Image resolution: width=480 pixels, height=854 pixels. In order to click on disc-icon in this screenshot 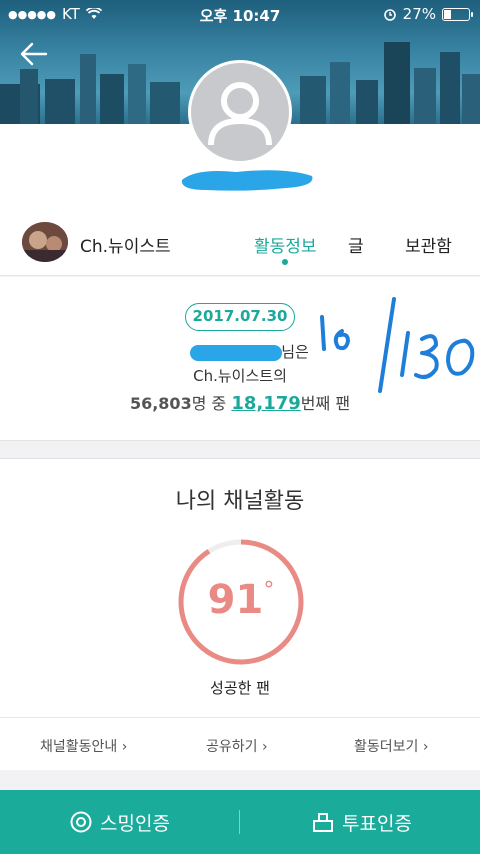, I will do `click(81, 822)`.